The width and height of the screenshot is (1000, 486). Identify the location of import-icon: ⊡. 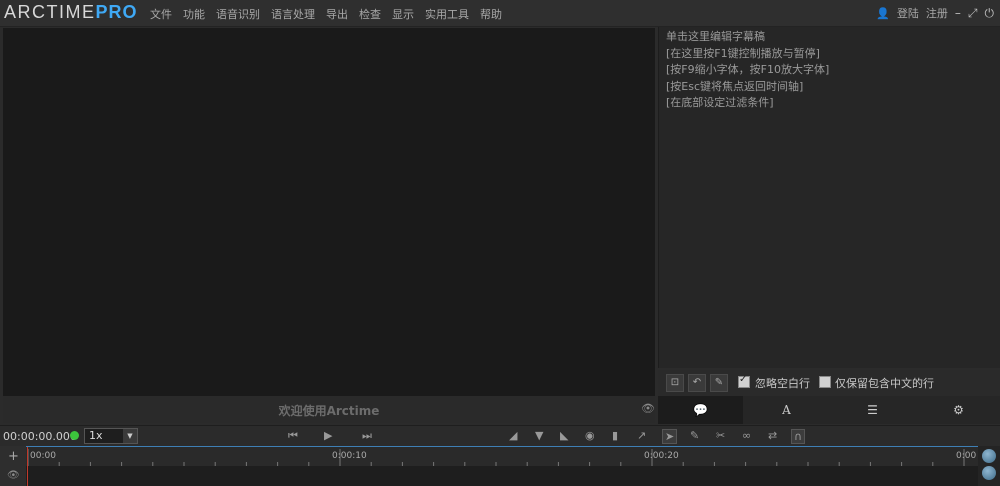
(675, 383).